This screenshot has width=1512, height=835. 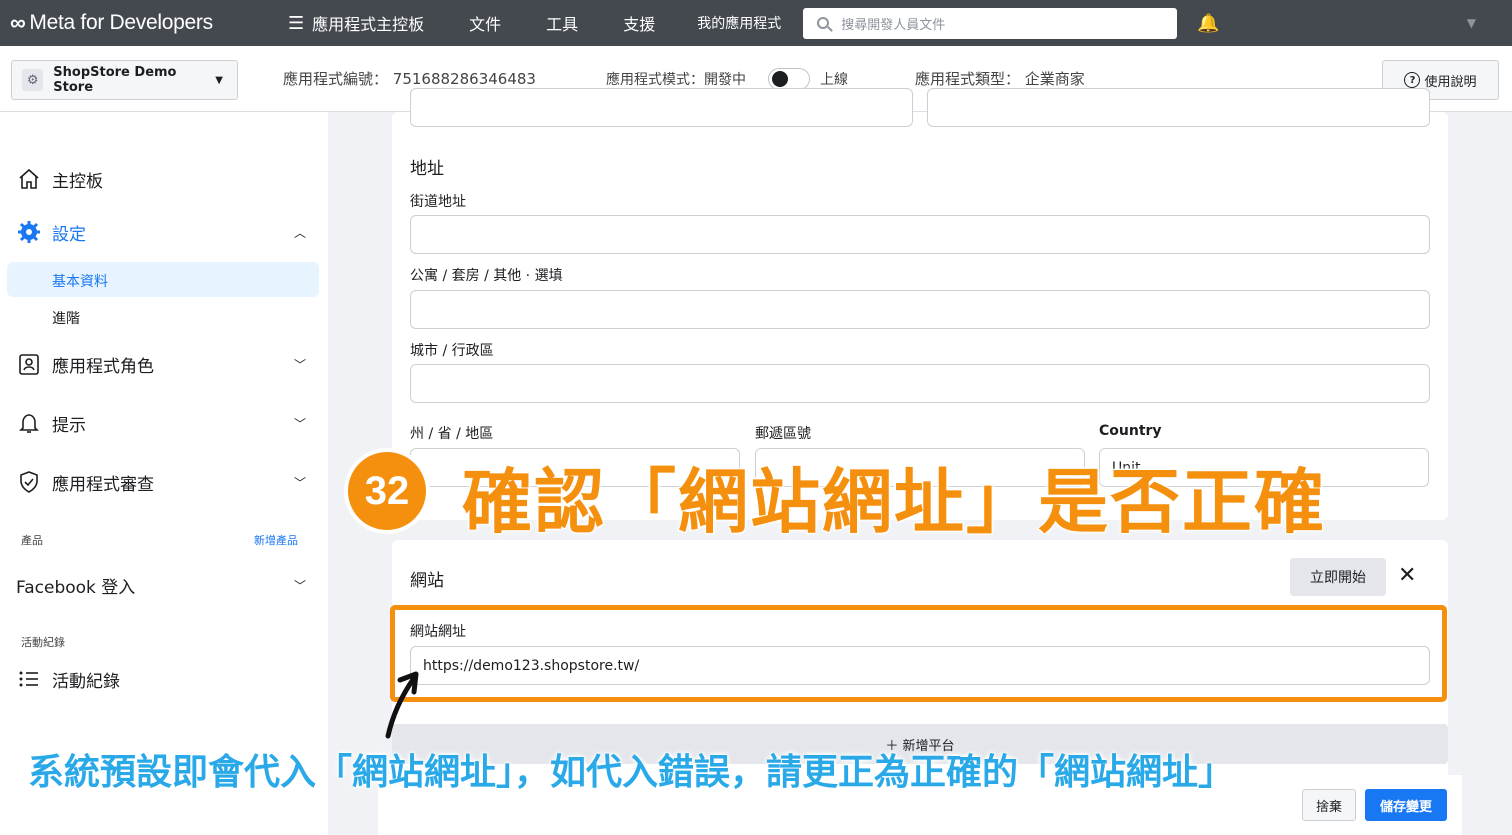 What do you see at coordinates (368, 23) in the screenshot?
I see `nav-app-dashboard: 應用程式主控板` at bounding box center [368, 23].